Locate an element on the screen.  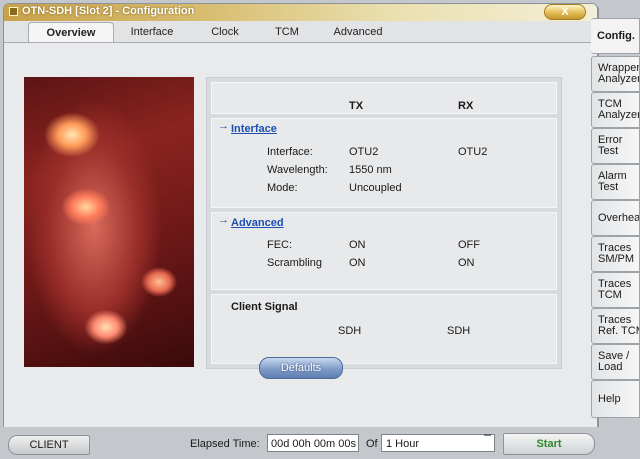
sidebar-item-alarm-test: Alarm Test is located at coordinates (615, 182).